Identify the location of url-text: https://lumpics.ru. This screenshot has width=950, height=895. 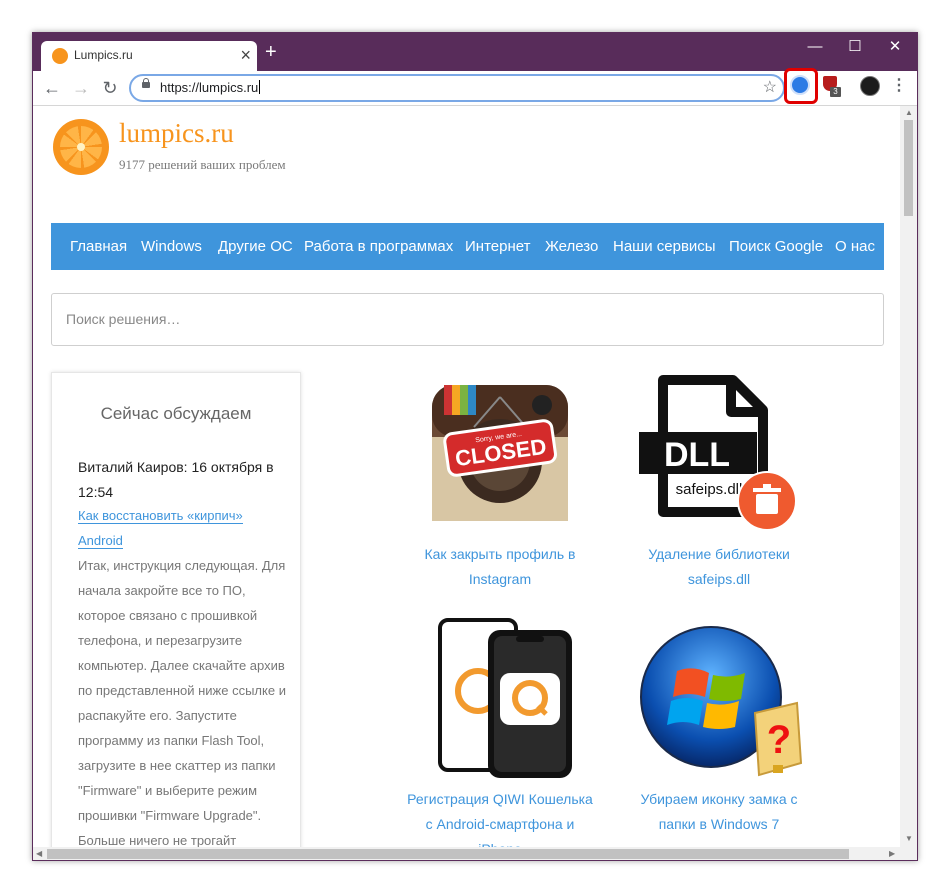
(210, 87).